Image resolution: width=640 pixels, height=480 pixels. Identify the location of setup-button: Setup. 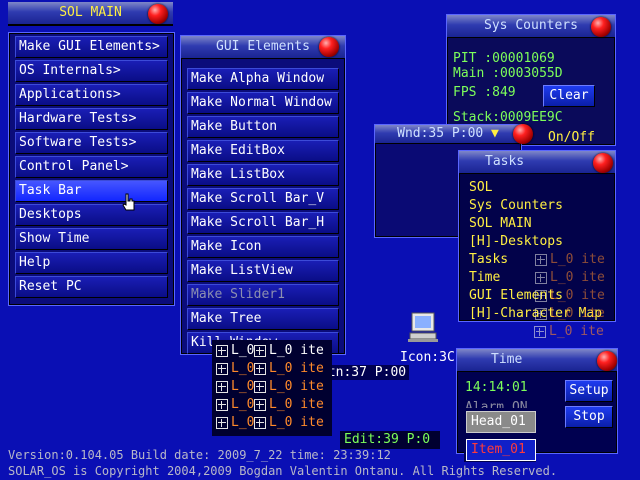
(589, 391).